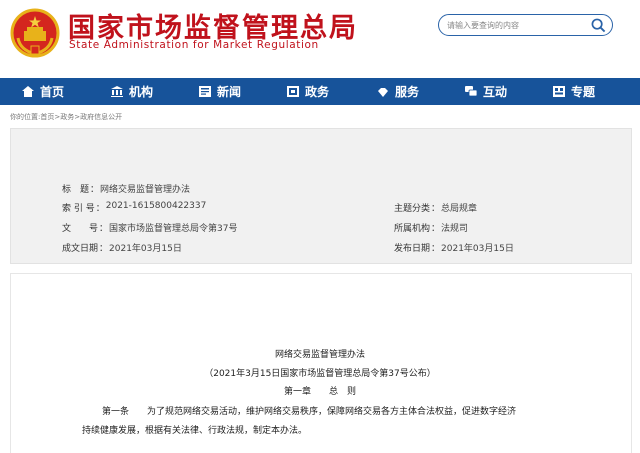 This screenshot has height=453, width=640. Describe the element at coordinates (35, 33) in the screenshot. I see `national-emblem-icon` at that location.